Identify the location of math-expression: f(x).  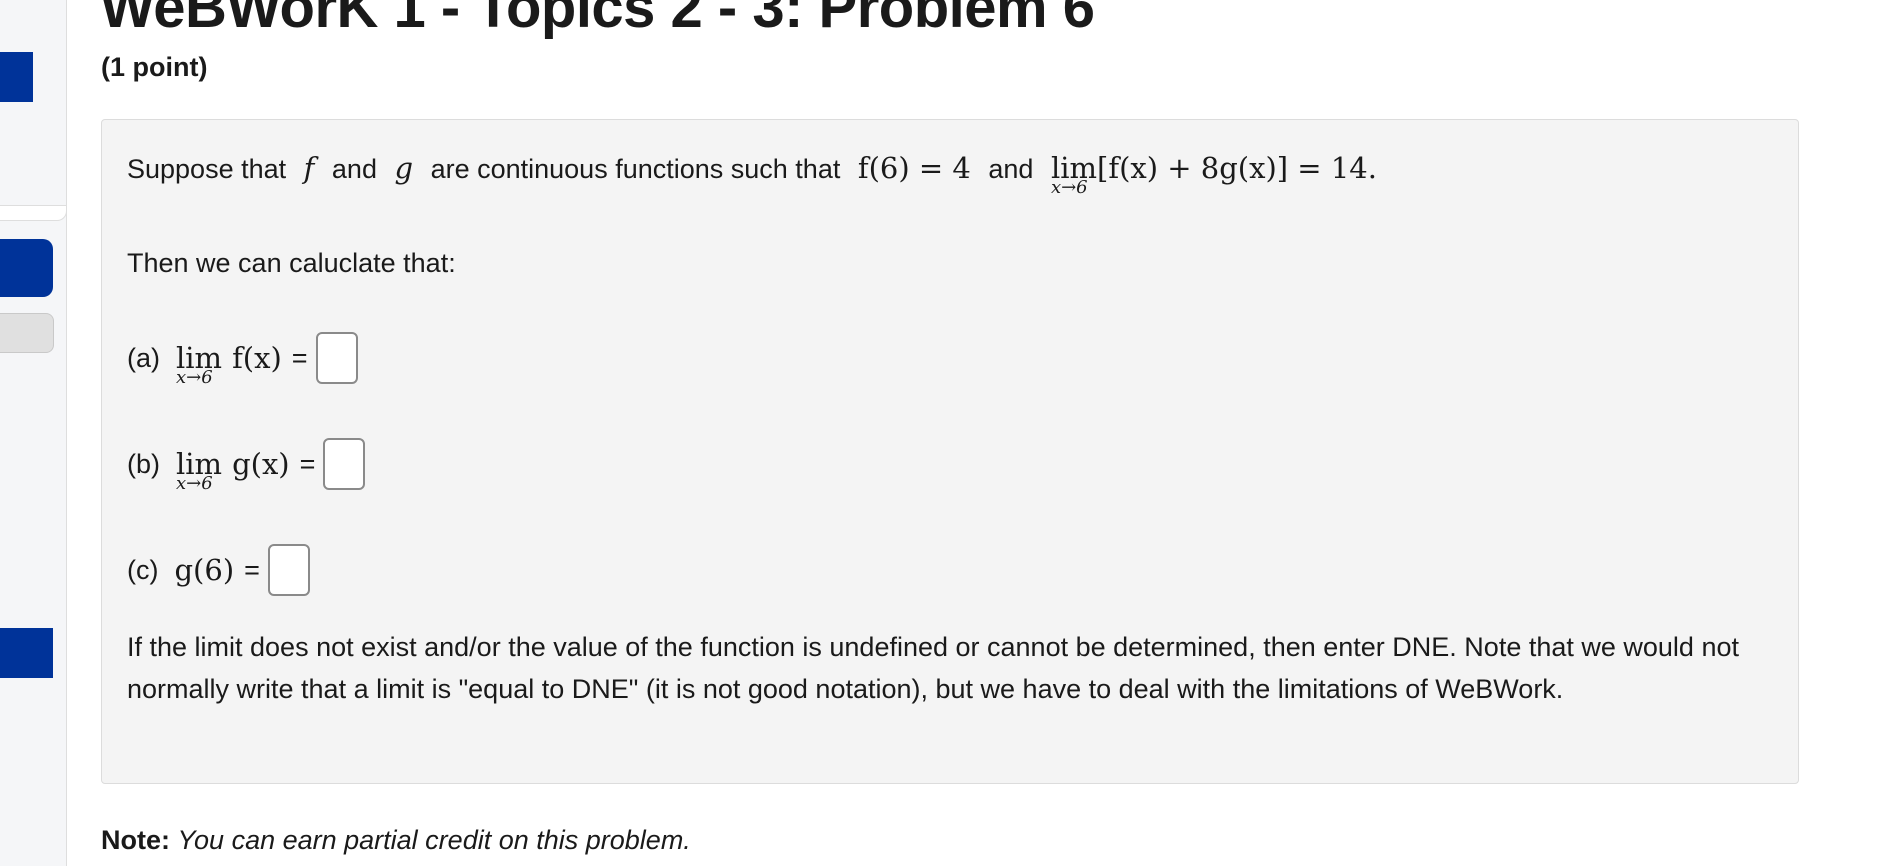
(257, 358).